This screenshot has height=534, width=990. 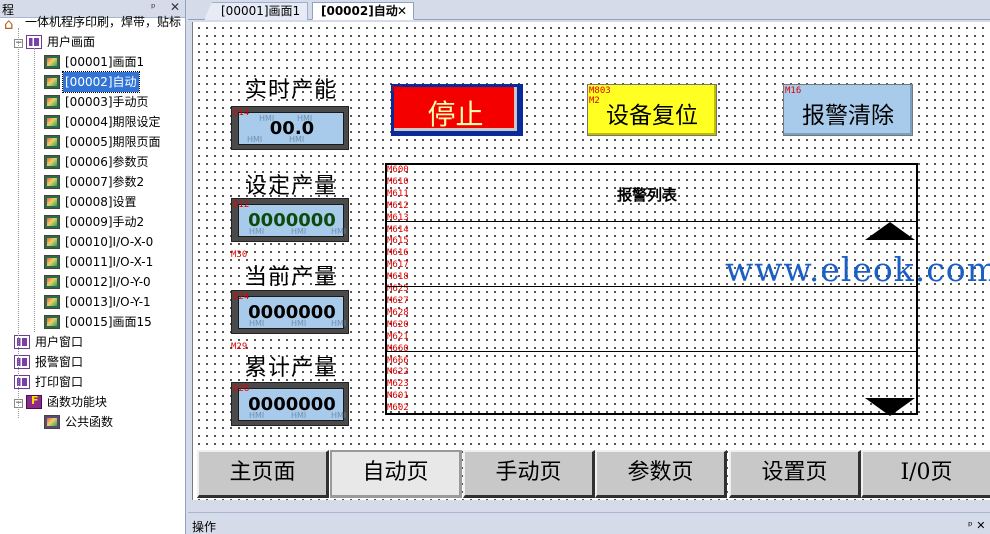 I want to click on tree-item-label: 函数功能块, so click(x=77, y=402).